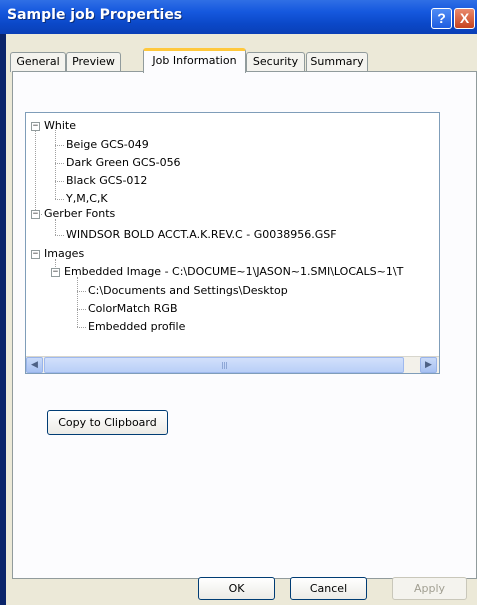 The width and height of the screenshot is (477, 605). What do you see at coordinates (107, 145) in the screenshot?
I see `tree-node-beige: Beige GCS-049` at bounding box center [107, 145].